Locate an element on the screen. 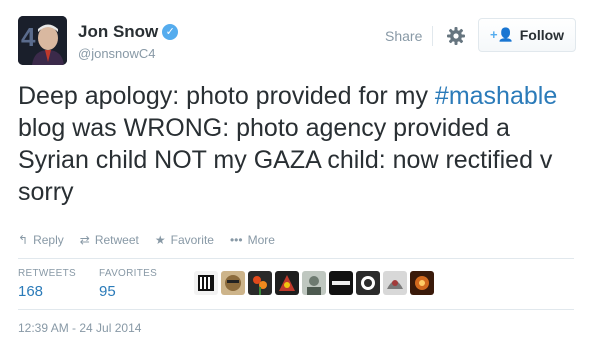 The height and width of the screenshot is (356, 590). display-name-text: Jon Snow is located at coordinates (118, 32).